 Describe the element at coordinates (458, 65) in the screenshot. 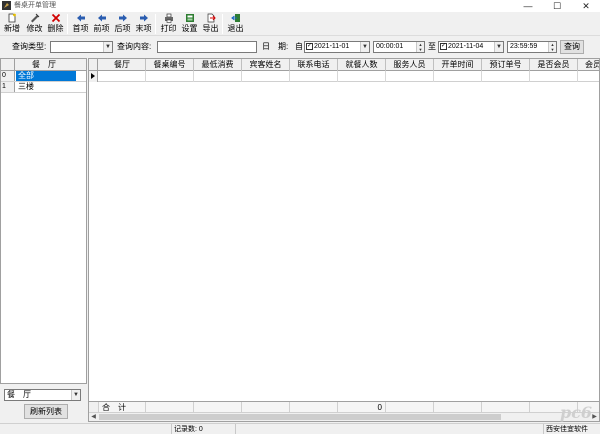

I see `column-header: 开单时间` at that location.